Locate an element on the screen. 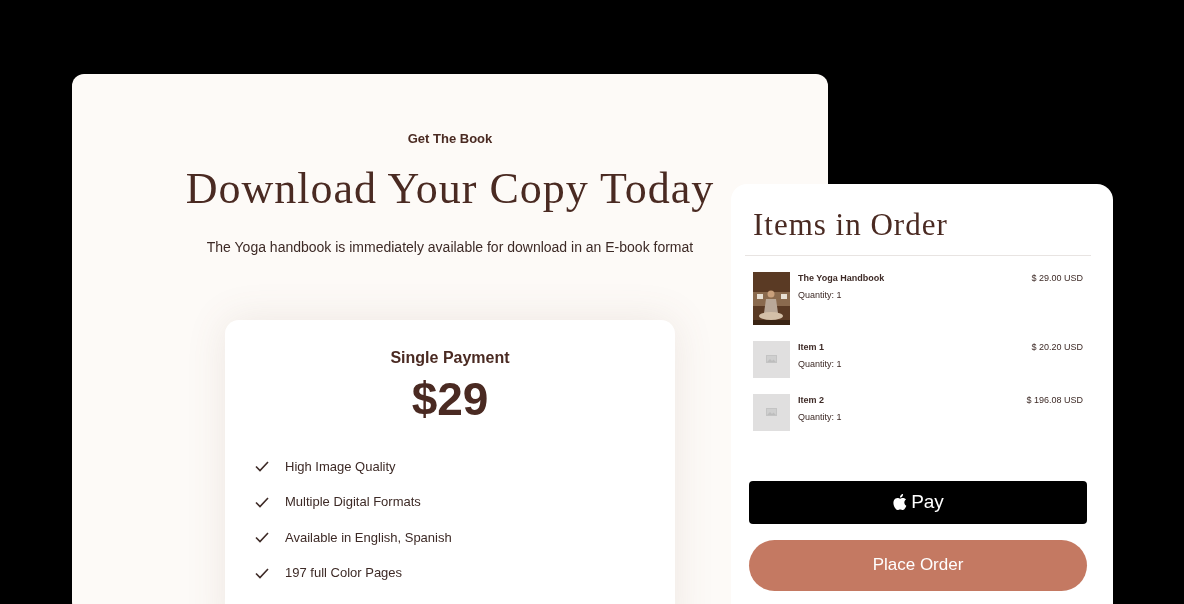  feature-text: High Image Quality is located at coordinates (340, 466).